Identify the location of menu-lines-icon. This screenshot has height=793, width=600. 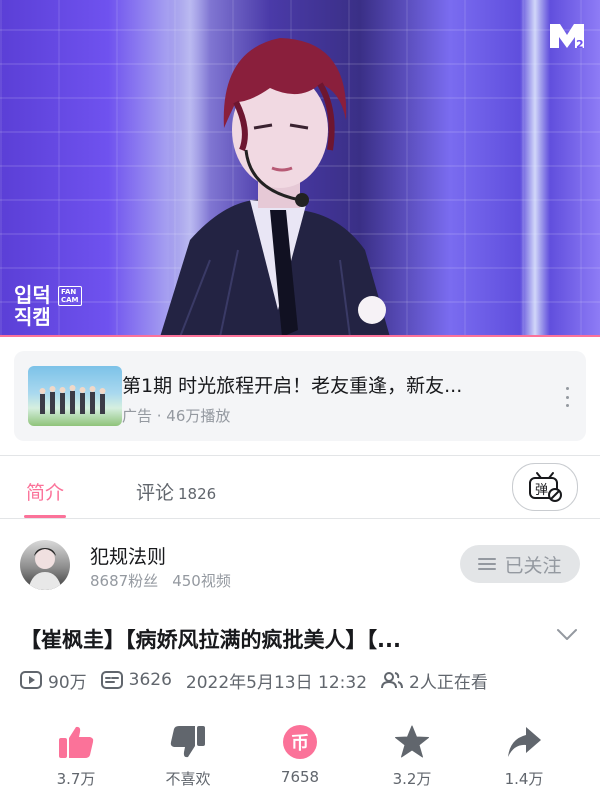
(487, 564).